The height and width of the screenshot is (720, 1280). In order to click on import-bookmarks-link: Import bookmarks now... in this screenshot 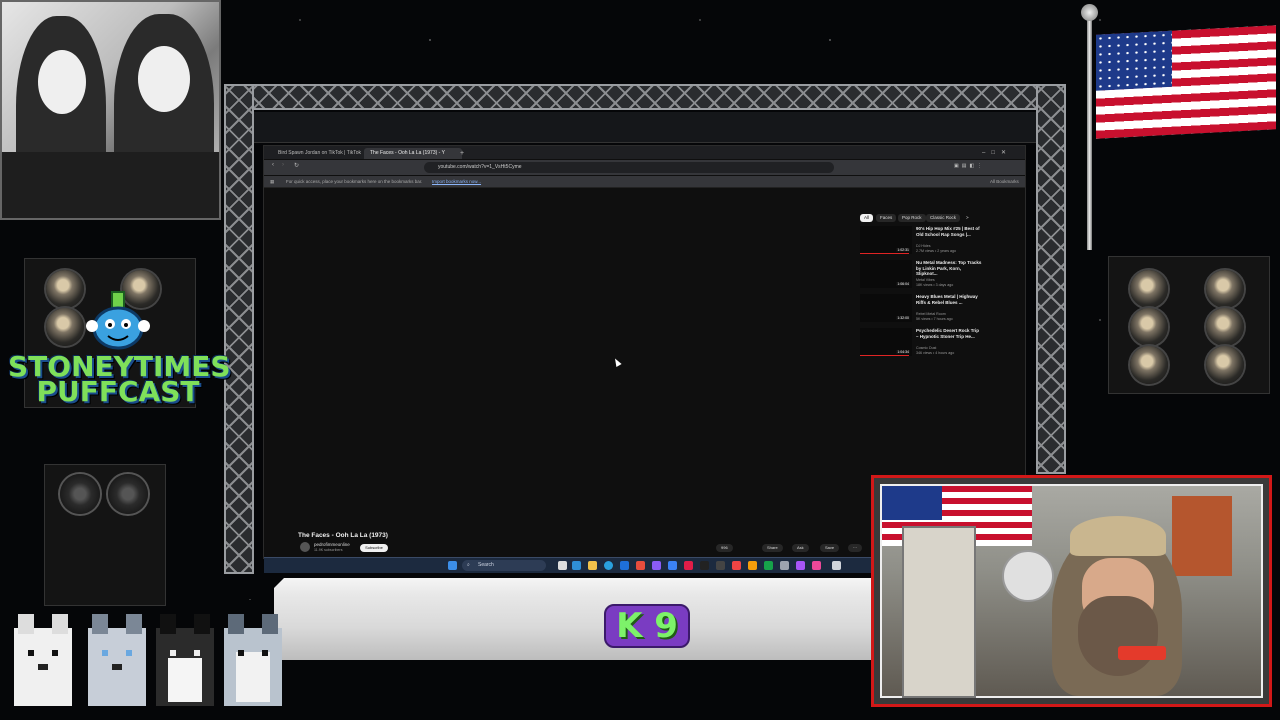, I will do `click(456, 181)`.